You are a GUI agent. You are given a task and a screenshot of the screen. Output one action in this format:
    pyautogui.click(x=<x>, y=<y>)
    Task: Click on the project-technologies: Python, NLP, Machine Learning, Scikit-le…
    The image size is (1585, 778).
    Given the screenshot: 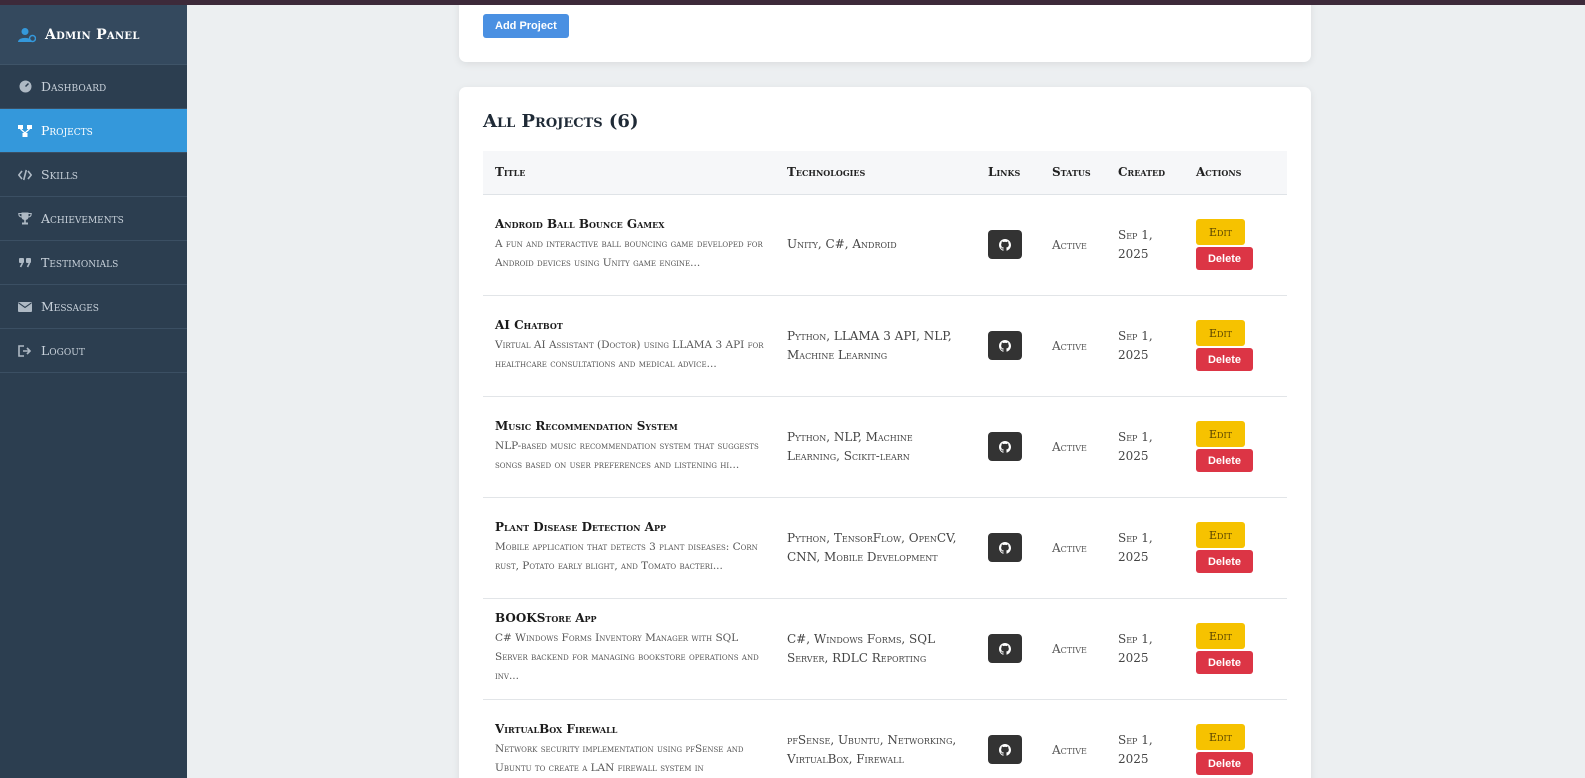 What is the action you would take?
    pyautogui.click(x=850, y=446)
    